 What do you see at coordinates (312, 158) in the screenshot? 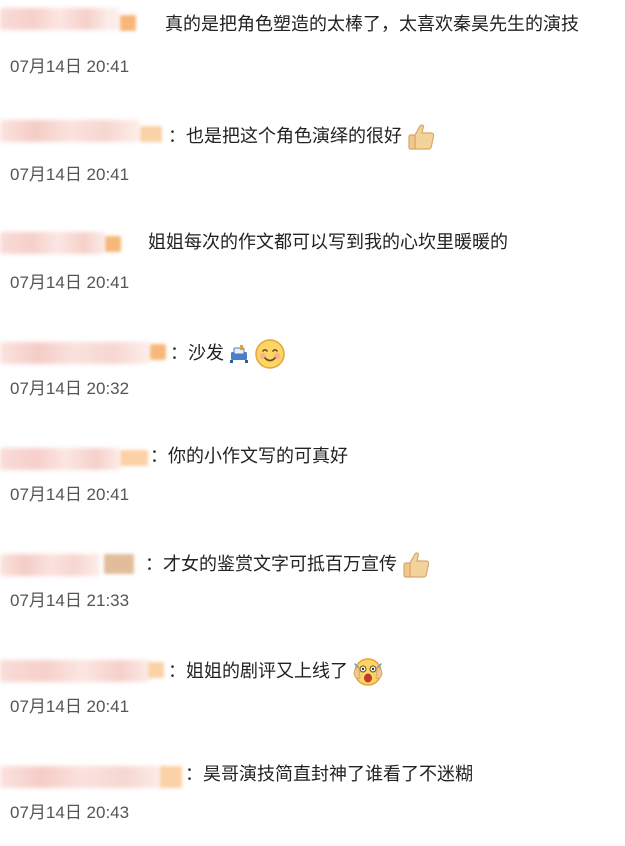
I see `comment-item: ：也是把这个角色演绎的很好 07月14日 20:41` at bounding box center [312, 158].